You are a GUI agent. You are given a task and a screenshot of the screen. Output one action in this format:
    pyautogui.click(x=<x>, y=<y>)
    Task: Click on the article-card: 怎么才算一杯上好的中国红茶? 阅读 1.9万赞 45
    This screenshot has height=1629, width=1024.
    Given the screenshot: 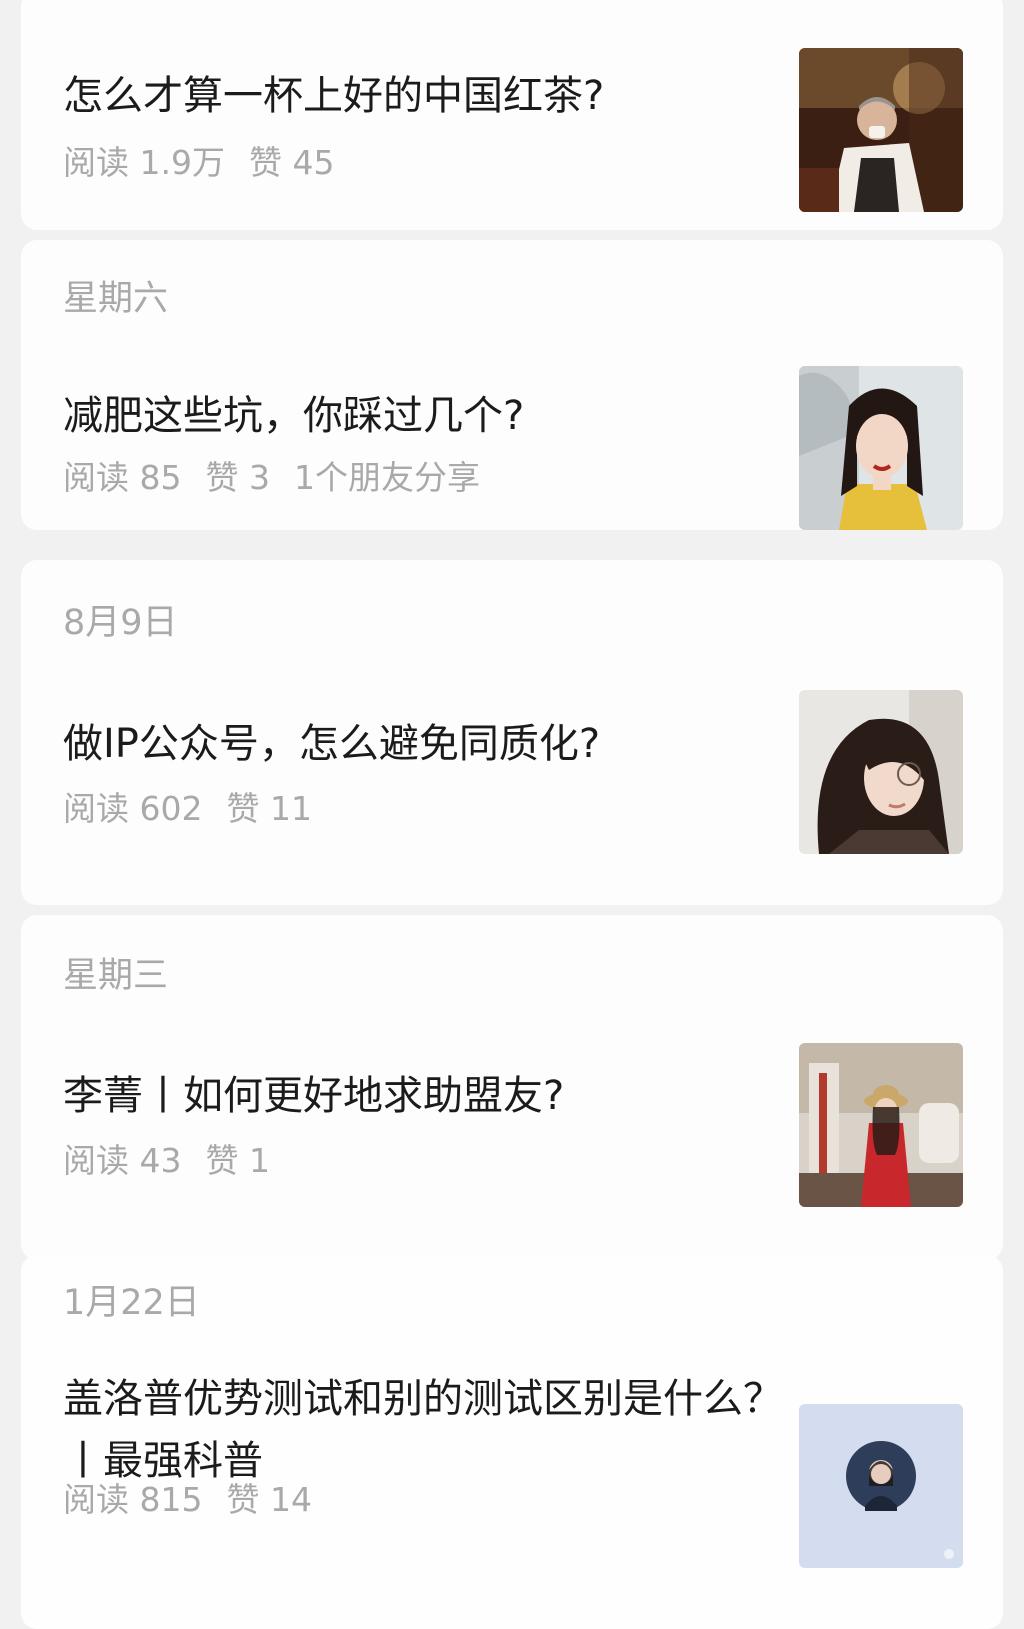 What is the action you would take?
    pyautogui.click(x=512, y=115)
    